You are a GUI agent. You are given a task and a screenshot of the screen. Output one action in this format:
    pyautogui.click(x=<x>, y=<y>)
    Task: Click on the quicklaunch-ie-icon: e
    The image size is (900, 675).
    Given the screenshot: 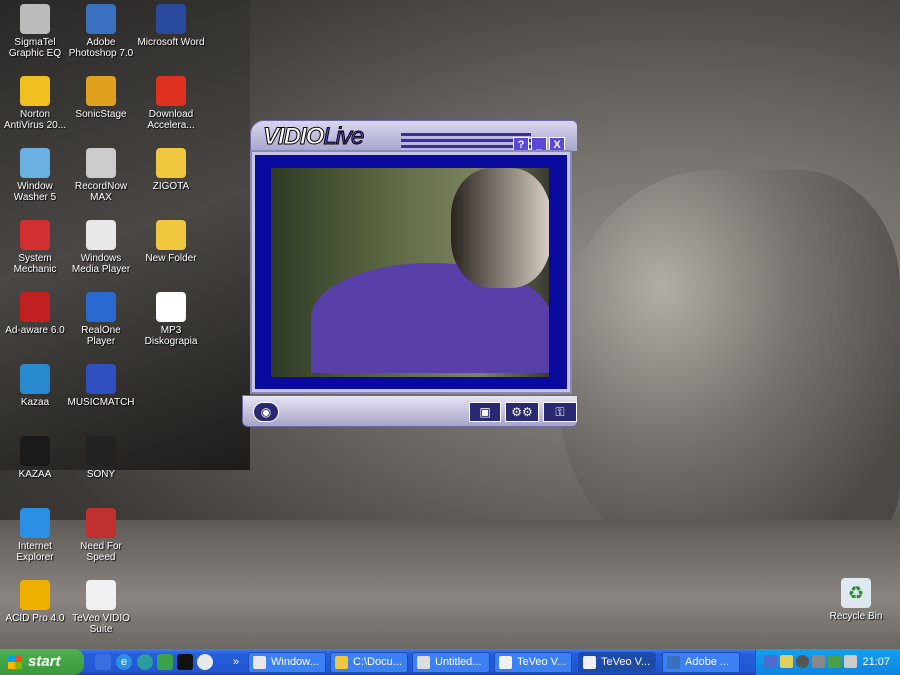 What is the action you would take?
    pyautogui.click(x=124, y=662)
    